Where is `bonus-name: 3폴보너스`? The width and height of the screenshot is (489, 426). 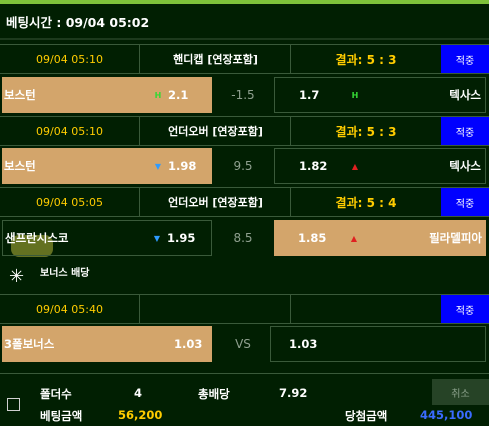
bonus-name: 3폴보너스 is located at coordinates (29, 344).